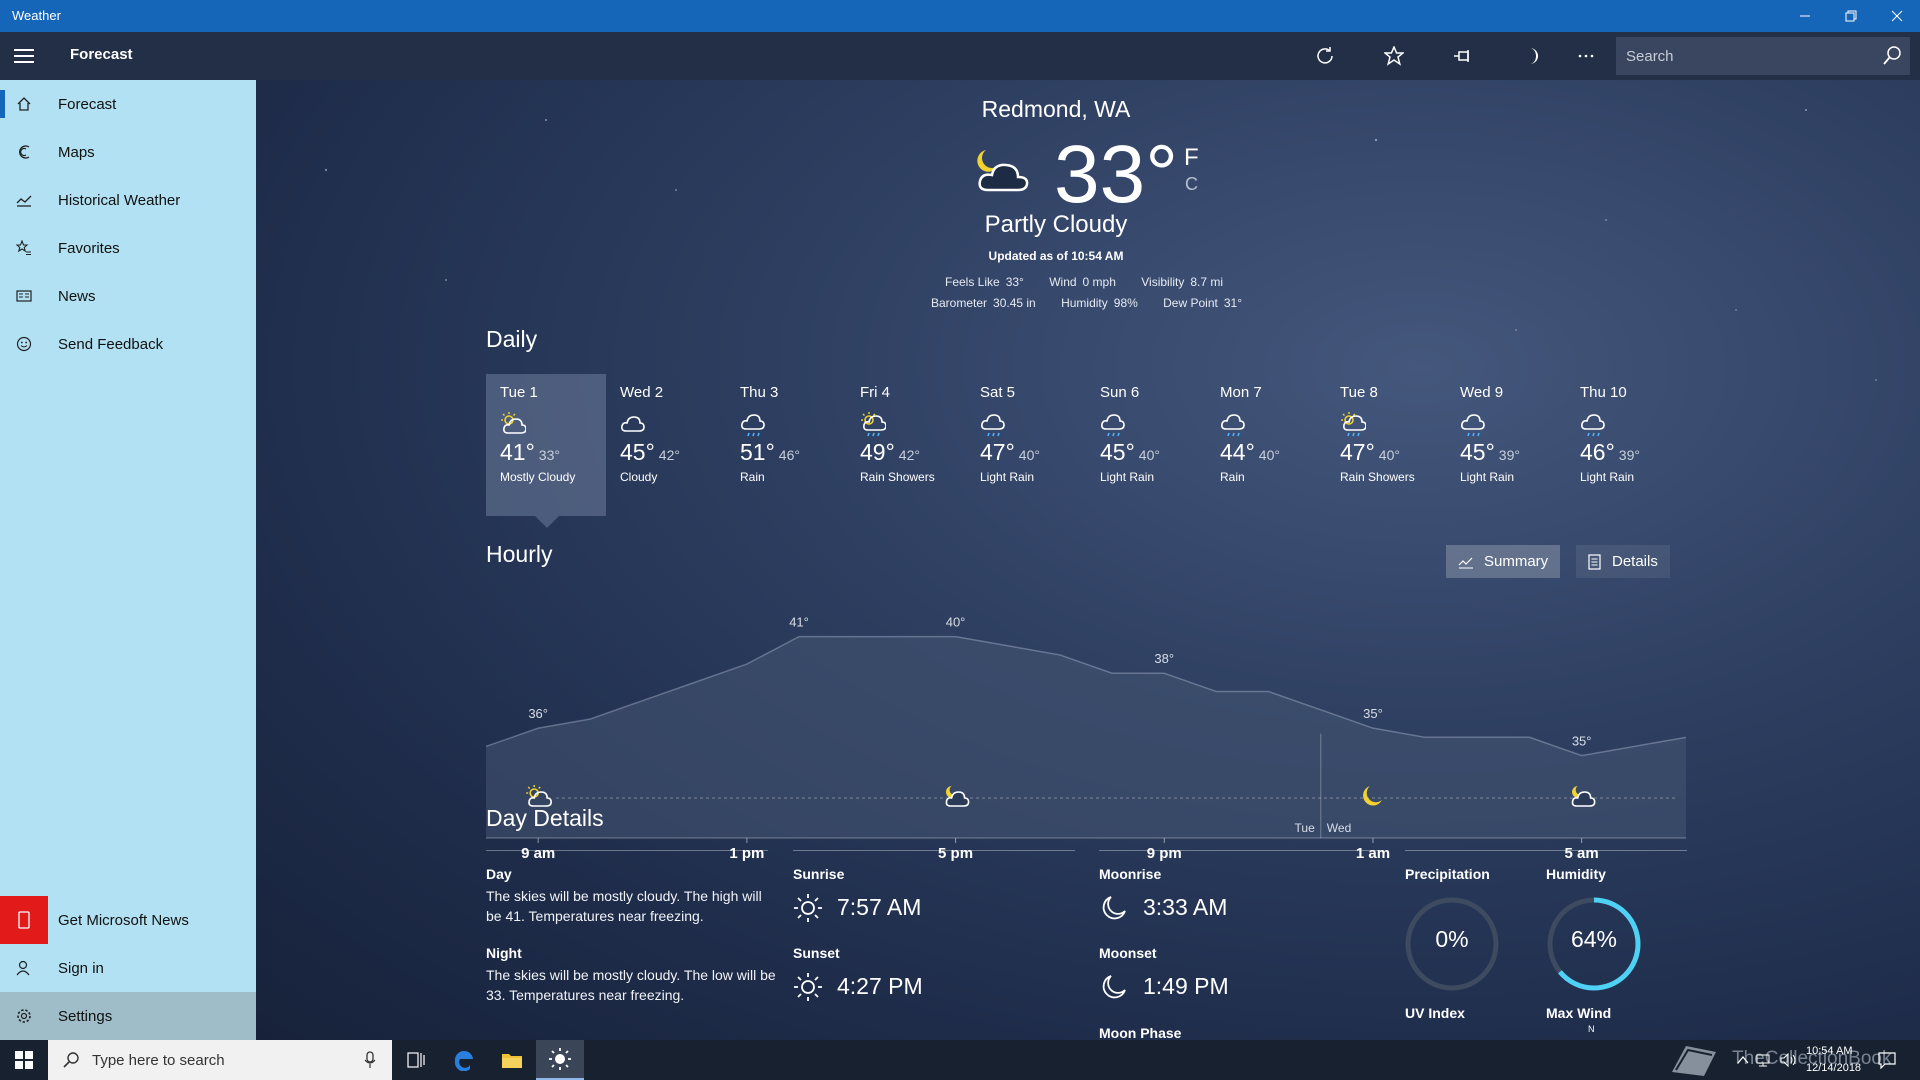 This screenshot has width=1920, height=1080. What do you see at coordinates (545, 818) in the screenshot?
I see `day-details-section-title: Day Details` at bounding box center [545, 818].